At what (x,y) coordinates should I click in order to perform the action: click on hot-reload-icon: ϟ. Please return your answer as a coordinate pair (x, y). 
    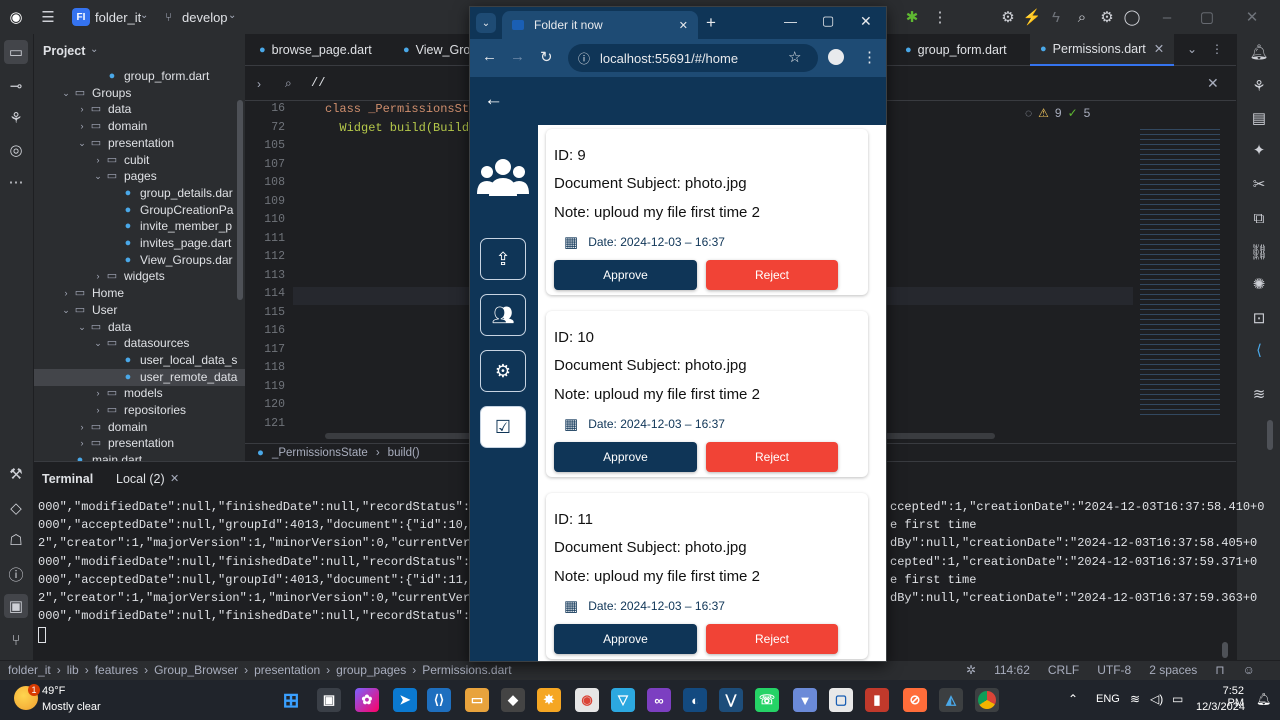
    Looking at the image, I should click on (1056, 17).